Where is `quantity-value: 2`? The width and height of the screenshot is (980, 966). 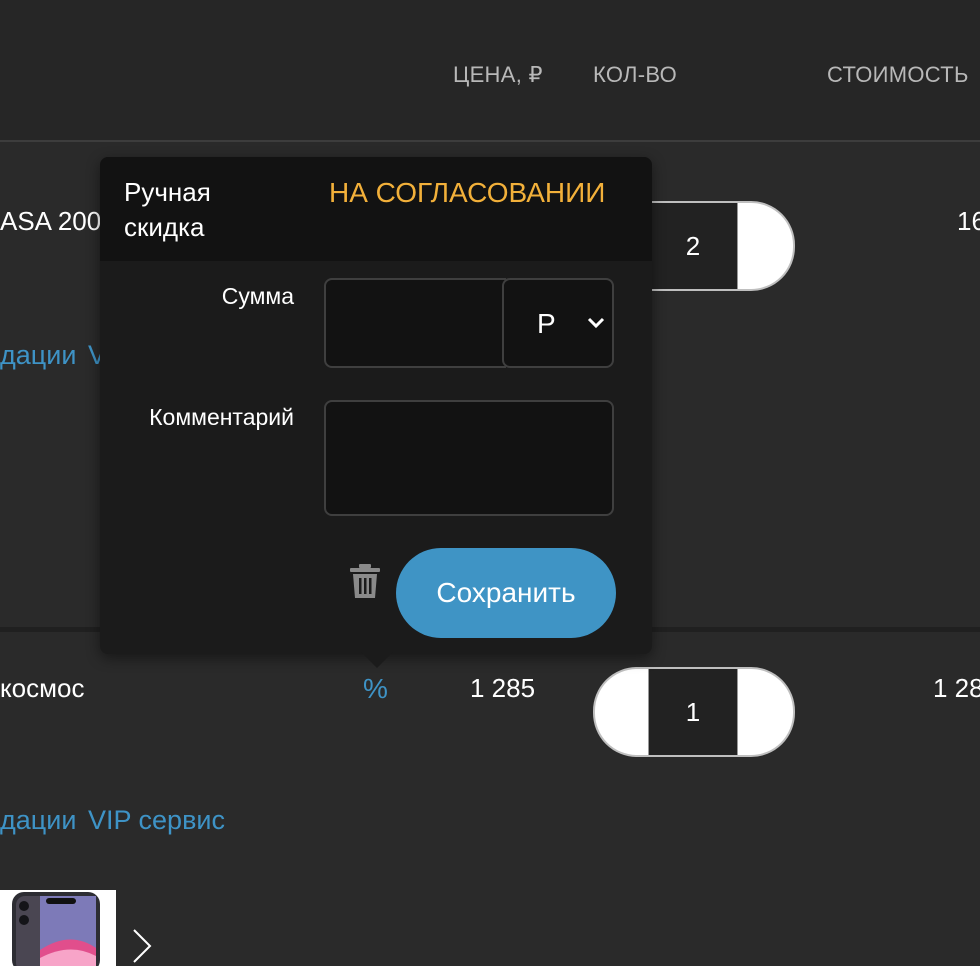 quantity-value: 2 is located at coordinates (693, 246).